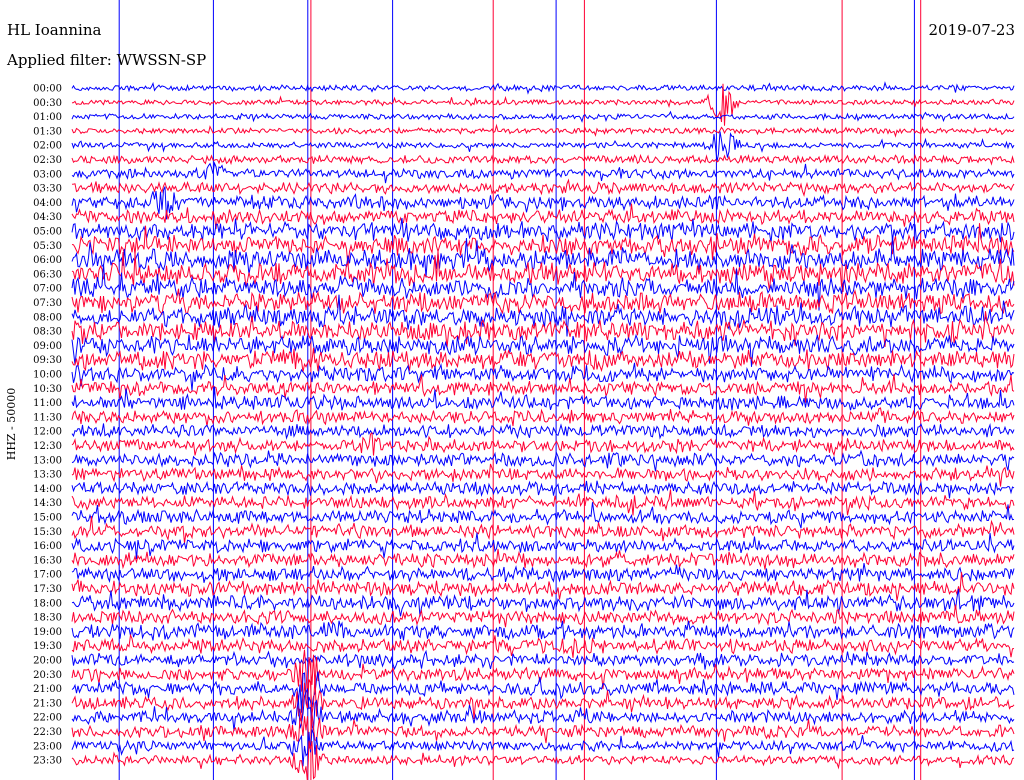 Image resolution: width=1024 pixels, height=780 pixels. Describe the element at coordinates (47, 432) in the screenshot. I see `row-label: 12:00` at that location.